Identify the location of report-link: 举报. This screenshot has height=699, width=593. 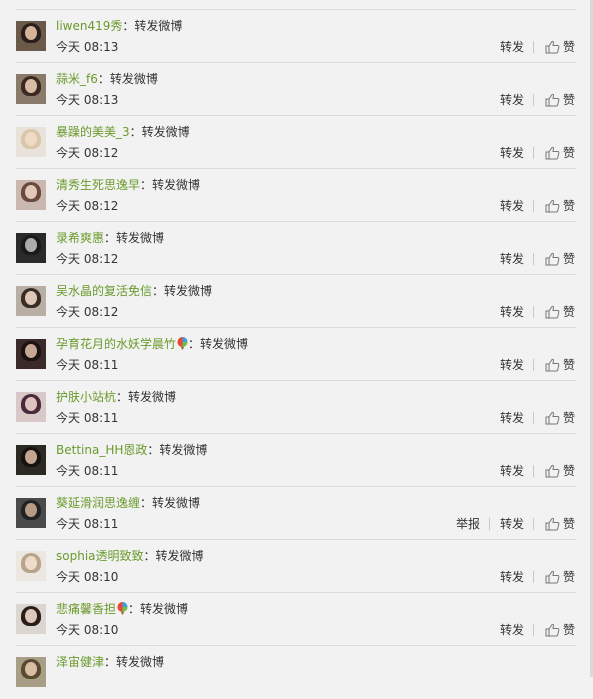
(468, 524).